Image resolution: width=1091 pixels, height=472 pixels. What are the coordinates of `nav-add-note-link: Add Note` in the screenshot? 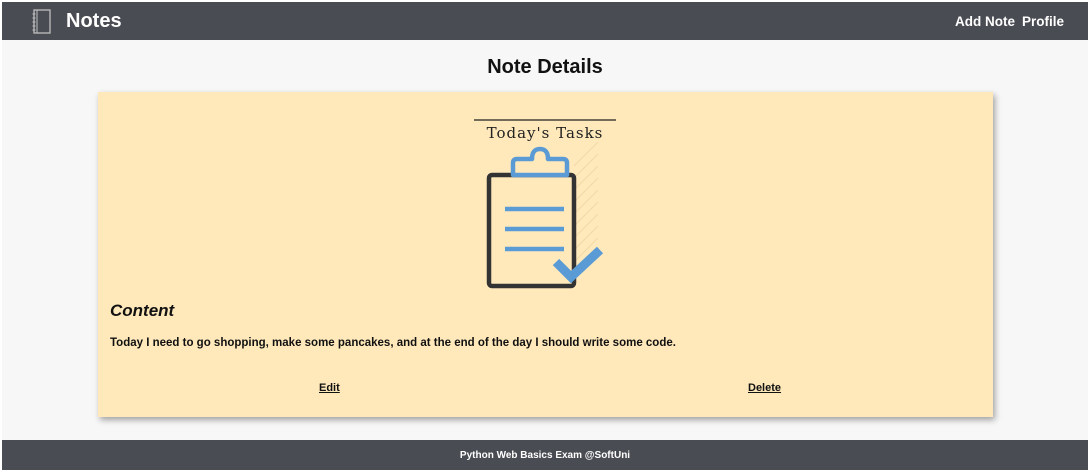 It's located at (985, 21).